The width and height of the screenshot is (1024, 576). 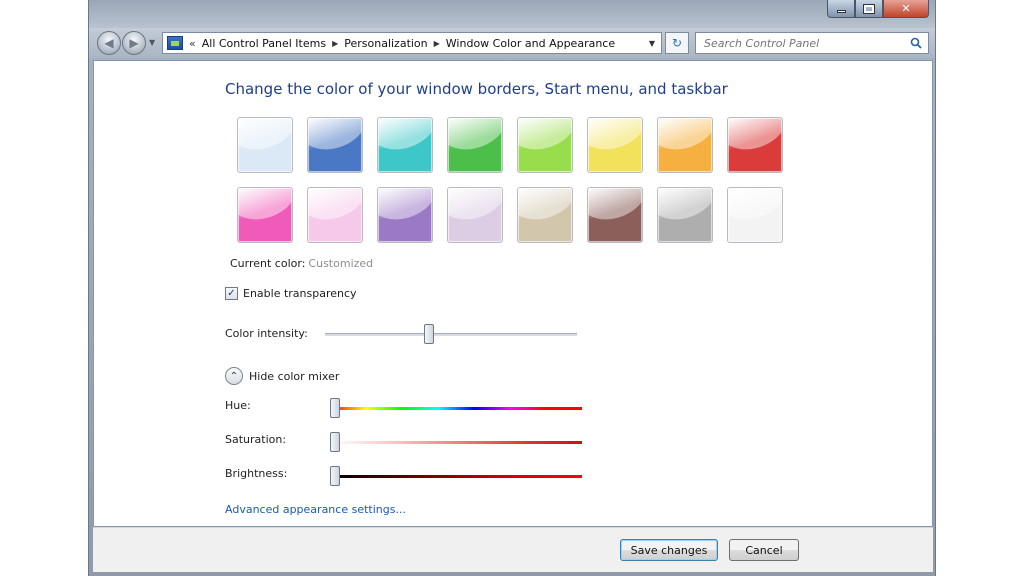 I want to click on back-button: ◀, so click(x=109, y=43).